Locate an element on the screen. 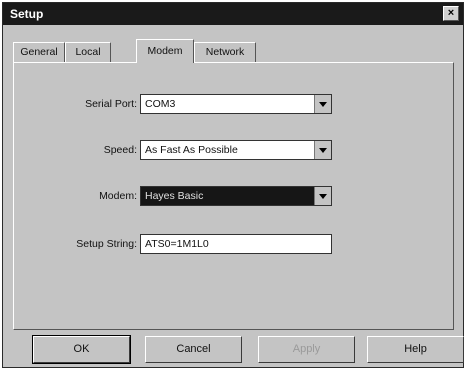  modem-select: Hayes Basic is located at coordinates (236, 196).